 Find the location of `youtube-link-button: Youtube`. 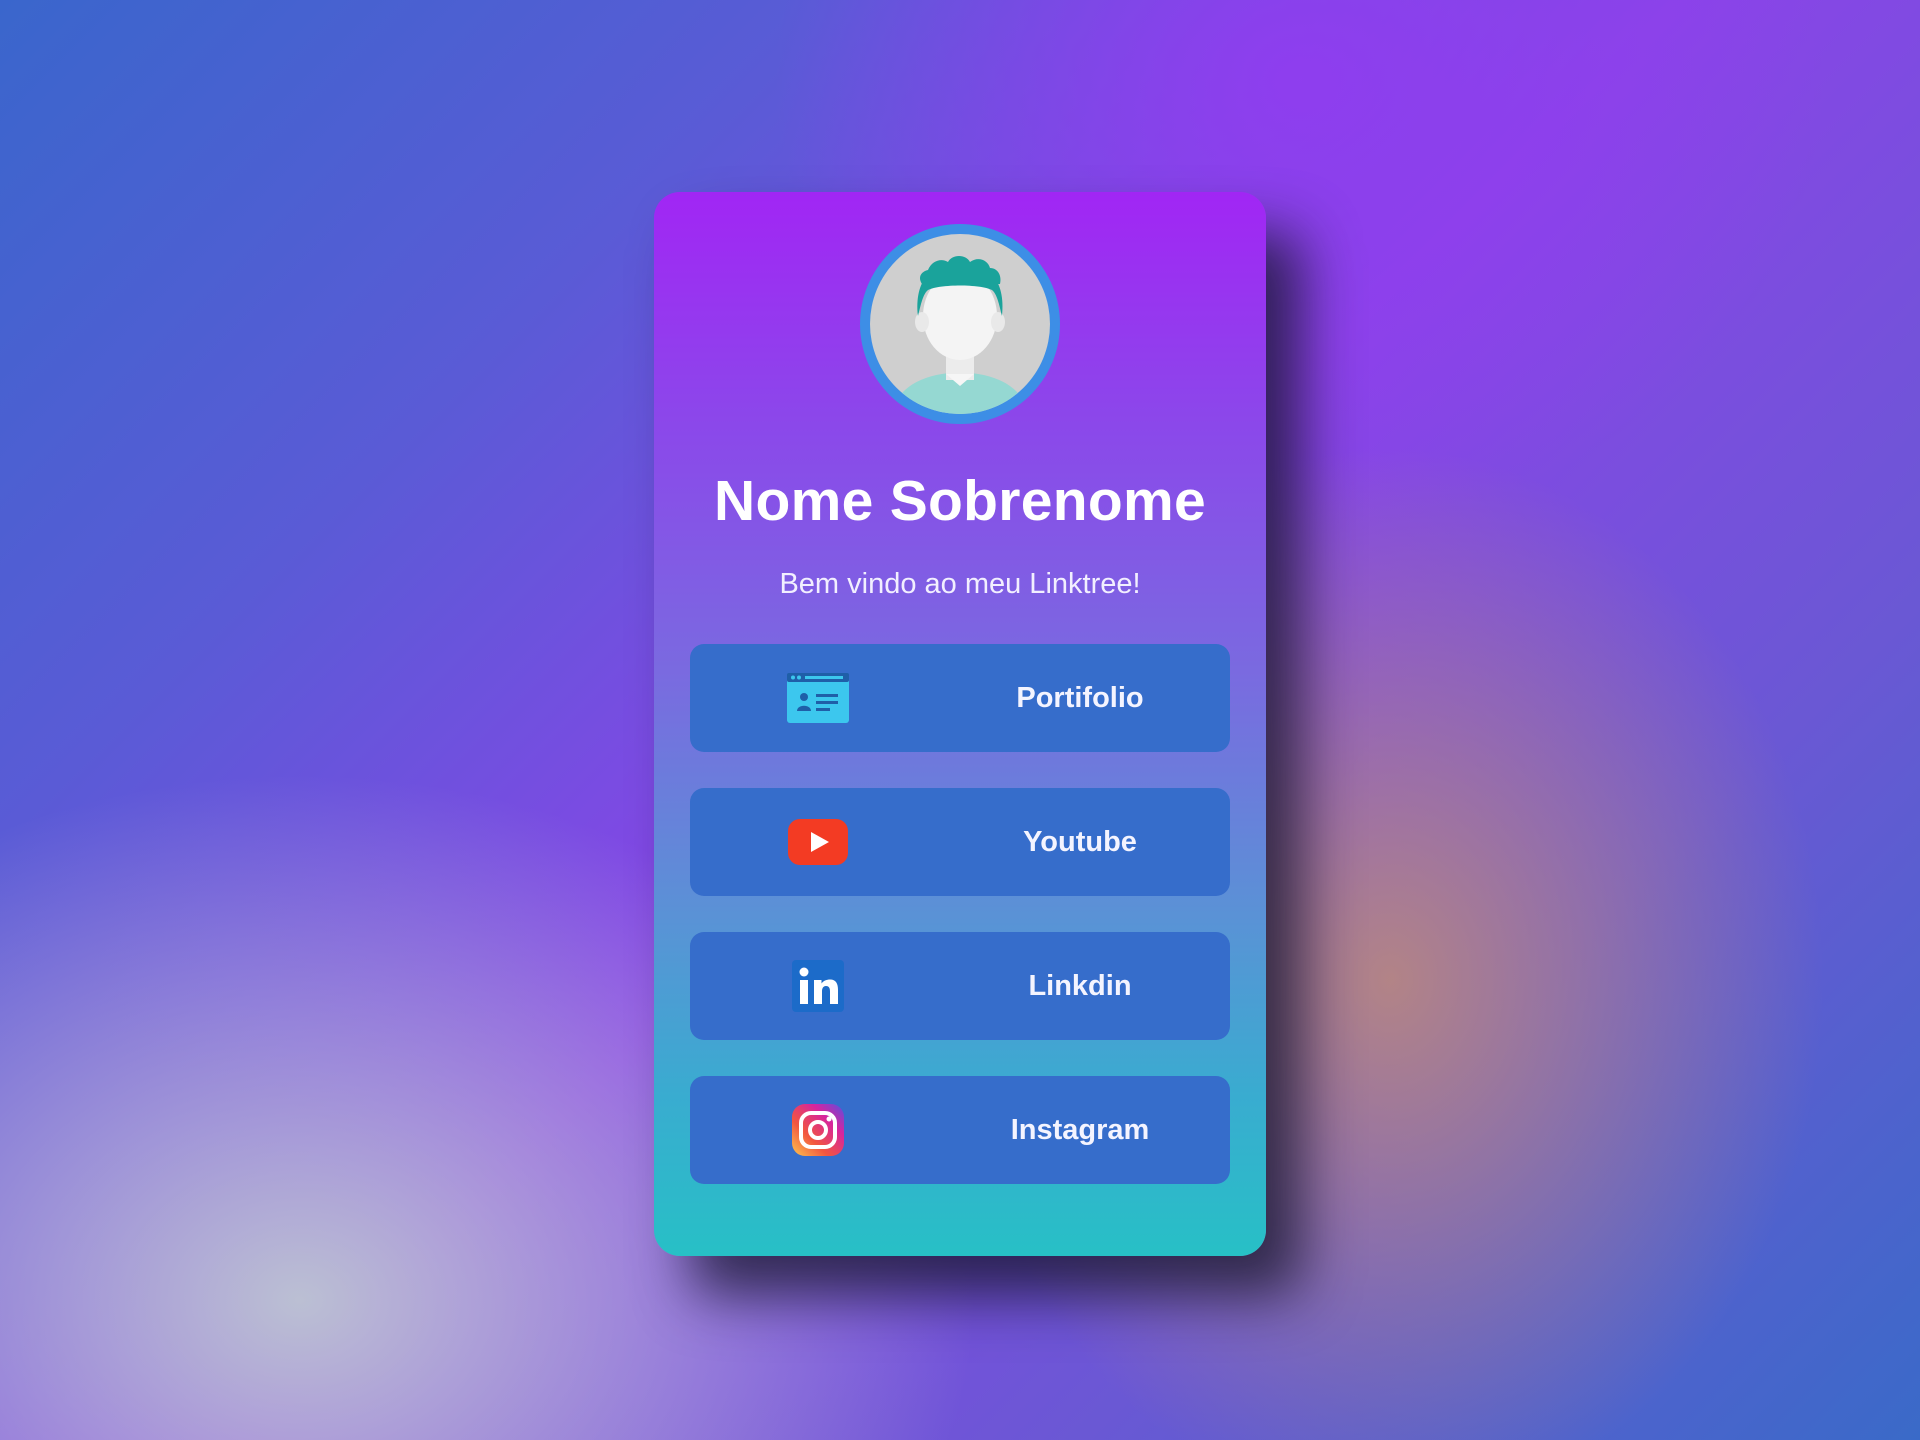

youtube-link-button: Youtube is located at coordinates (960, 842).